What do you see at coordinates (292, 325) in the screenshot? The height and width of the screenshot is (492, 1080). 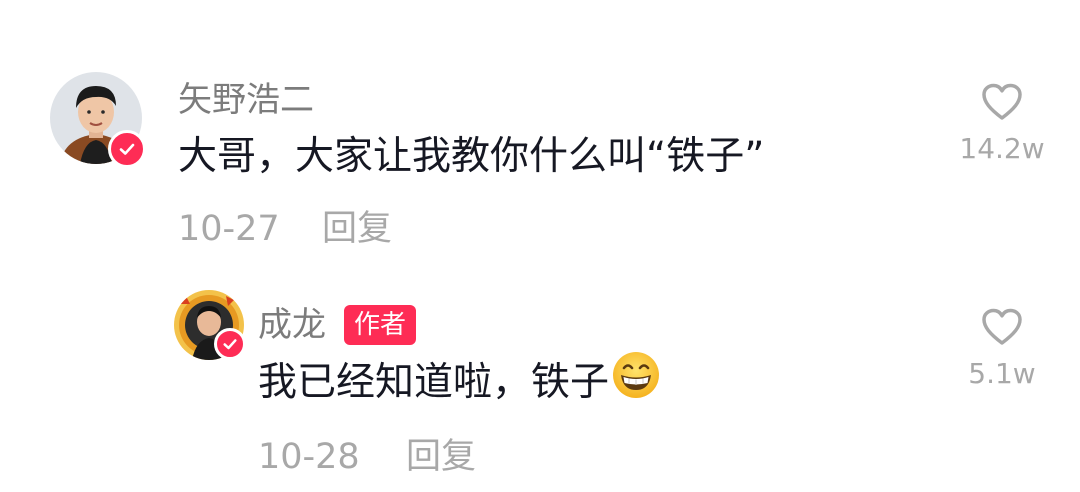 I see `reply-username: 成龙` at bounding box center [292, 325].